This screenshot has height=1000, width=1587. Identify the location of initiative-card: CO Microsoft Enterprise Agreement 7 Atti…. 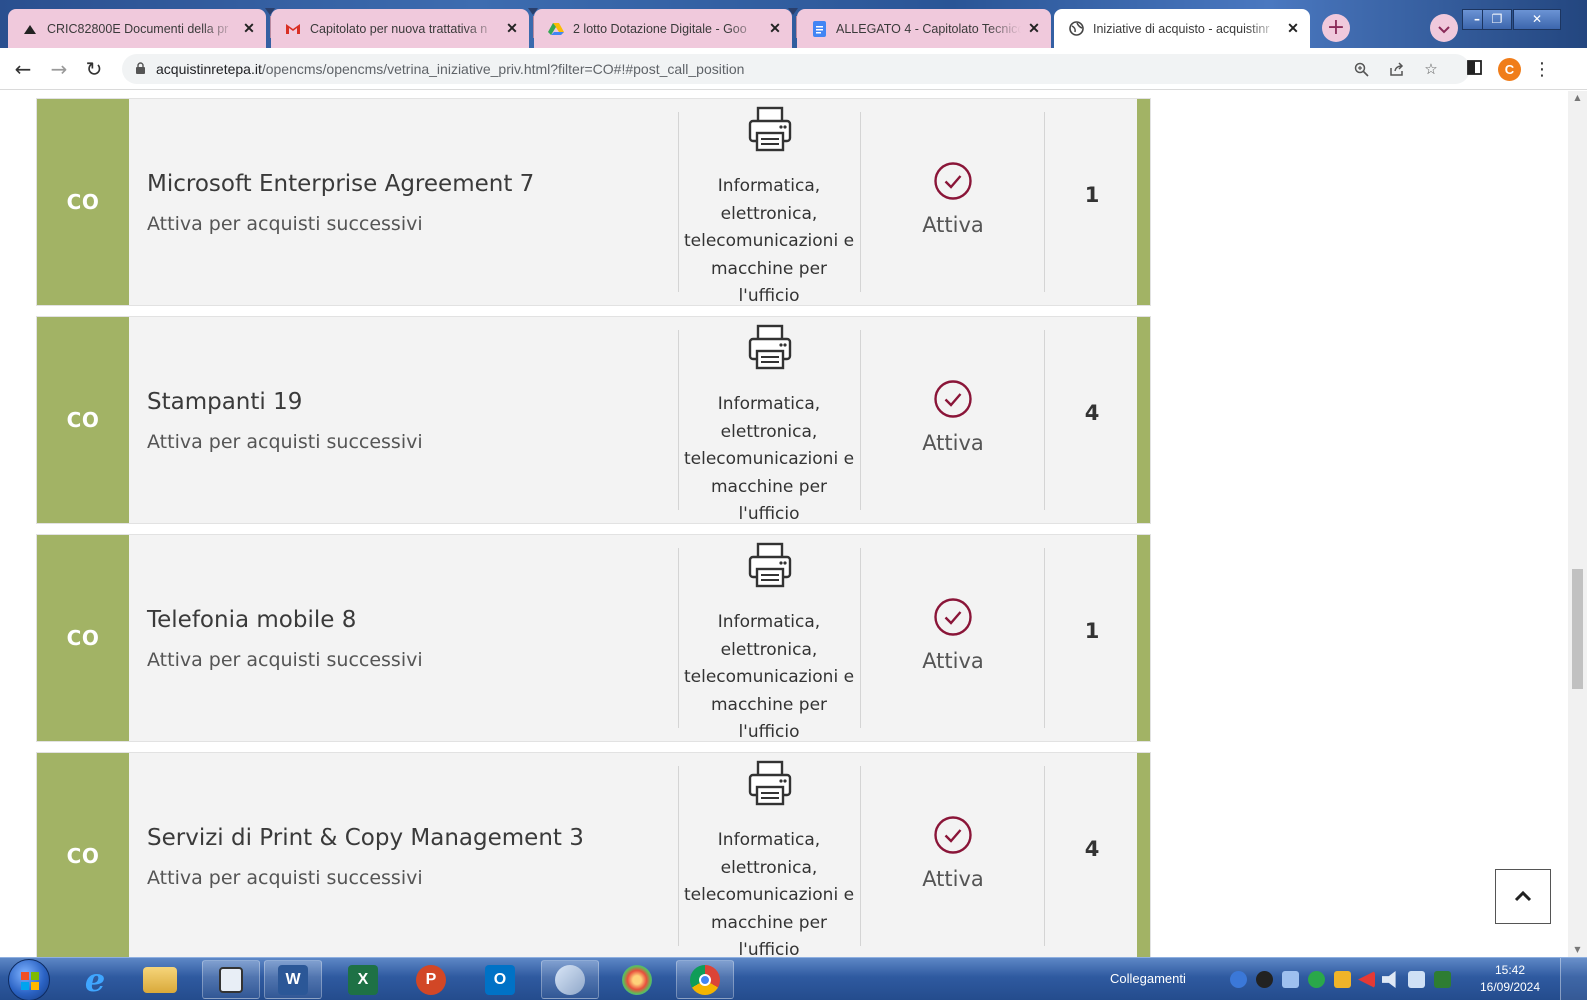
(593, 202).